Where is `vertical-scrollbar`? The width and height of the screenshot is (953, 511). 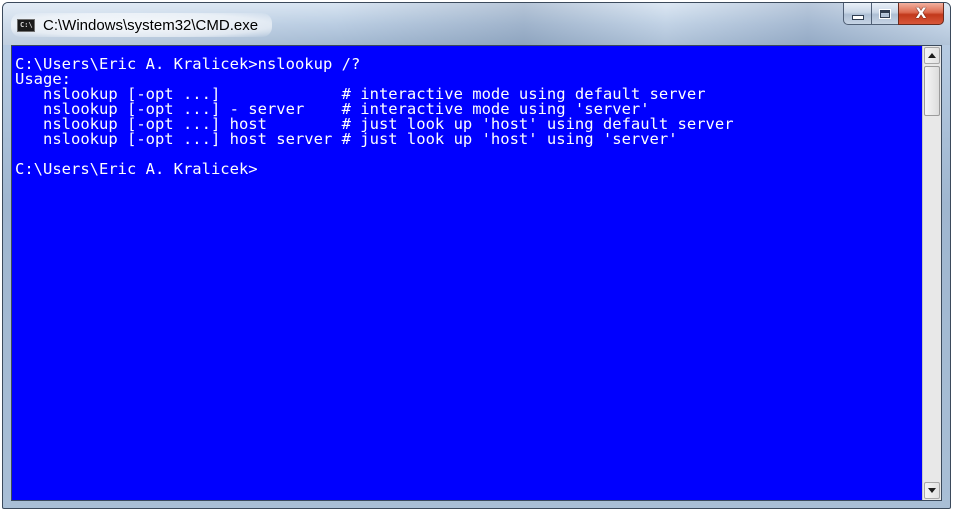
vertical-scrollbar is located at coordinates (931, 273).